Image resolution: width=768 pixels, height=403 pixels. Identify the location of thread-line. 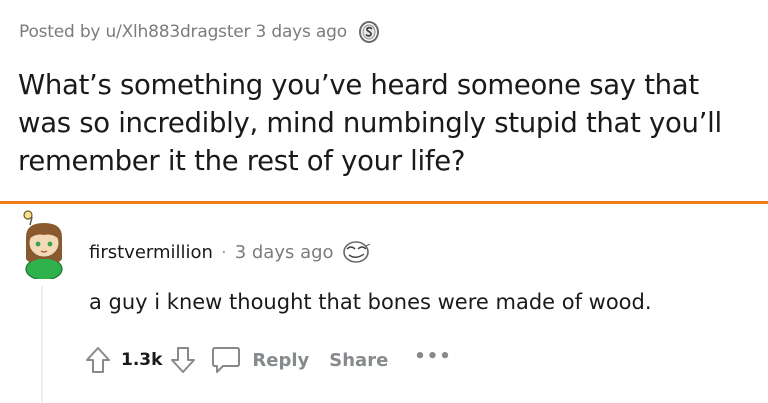
(42, 344).